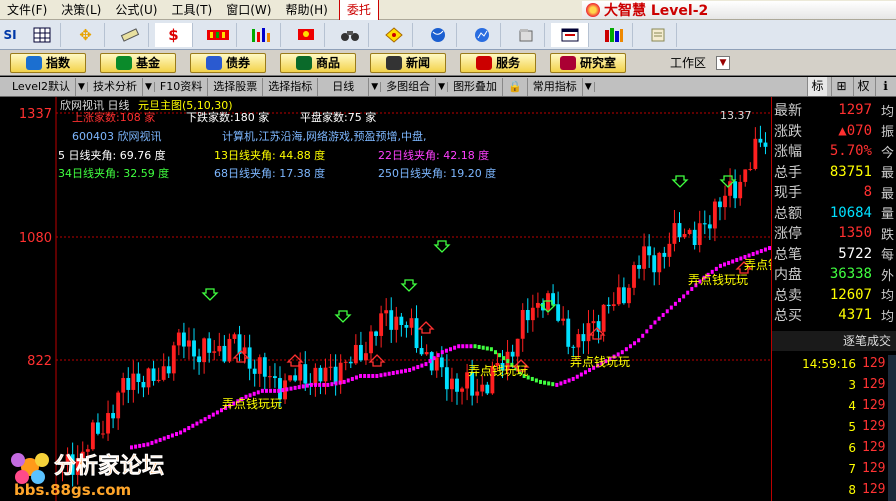  I want to click on icon-toolbar: SI ✥ $, so click(448, 35).